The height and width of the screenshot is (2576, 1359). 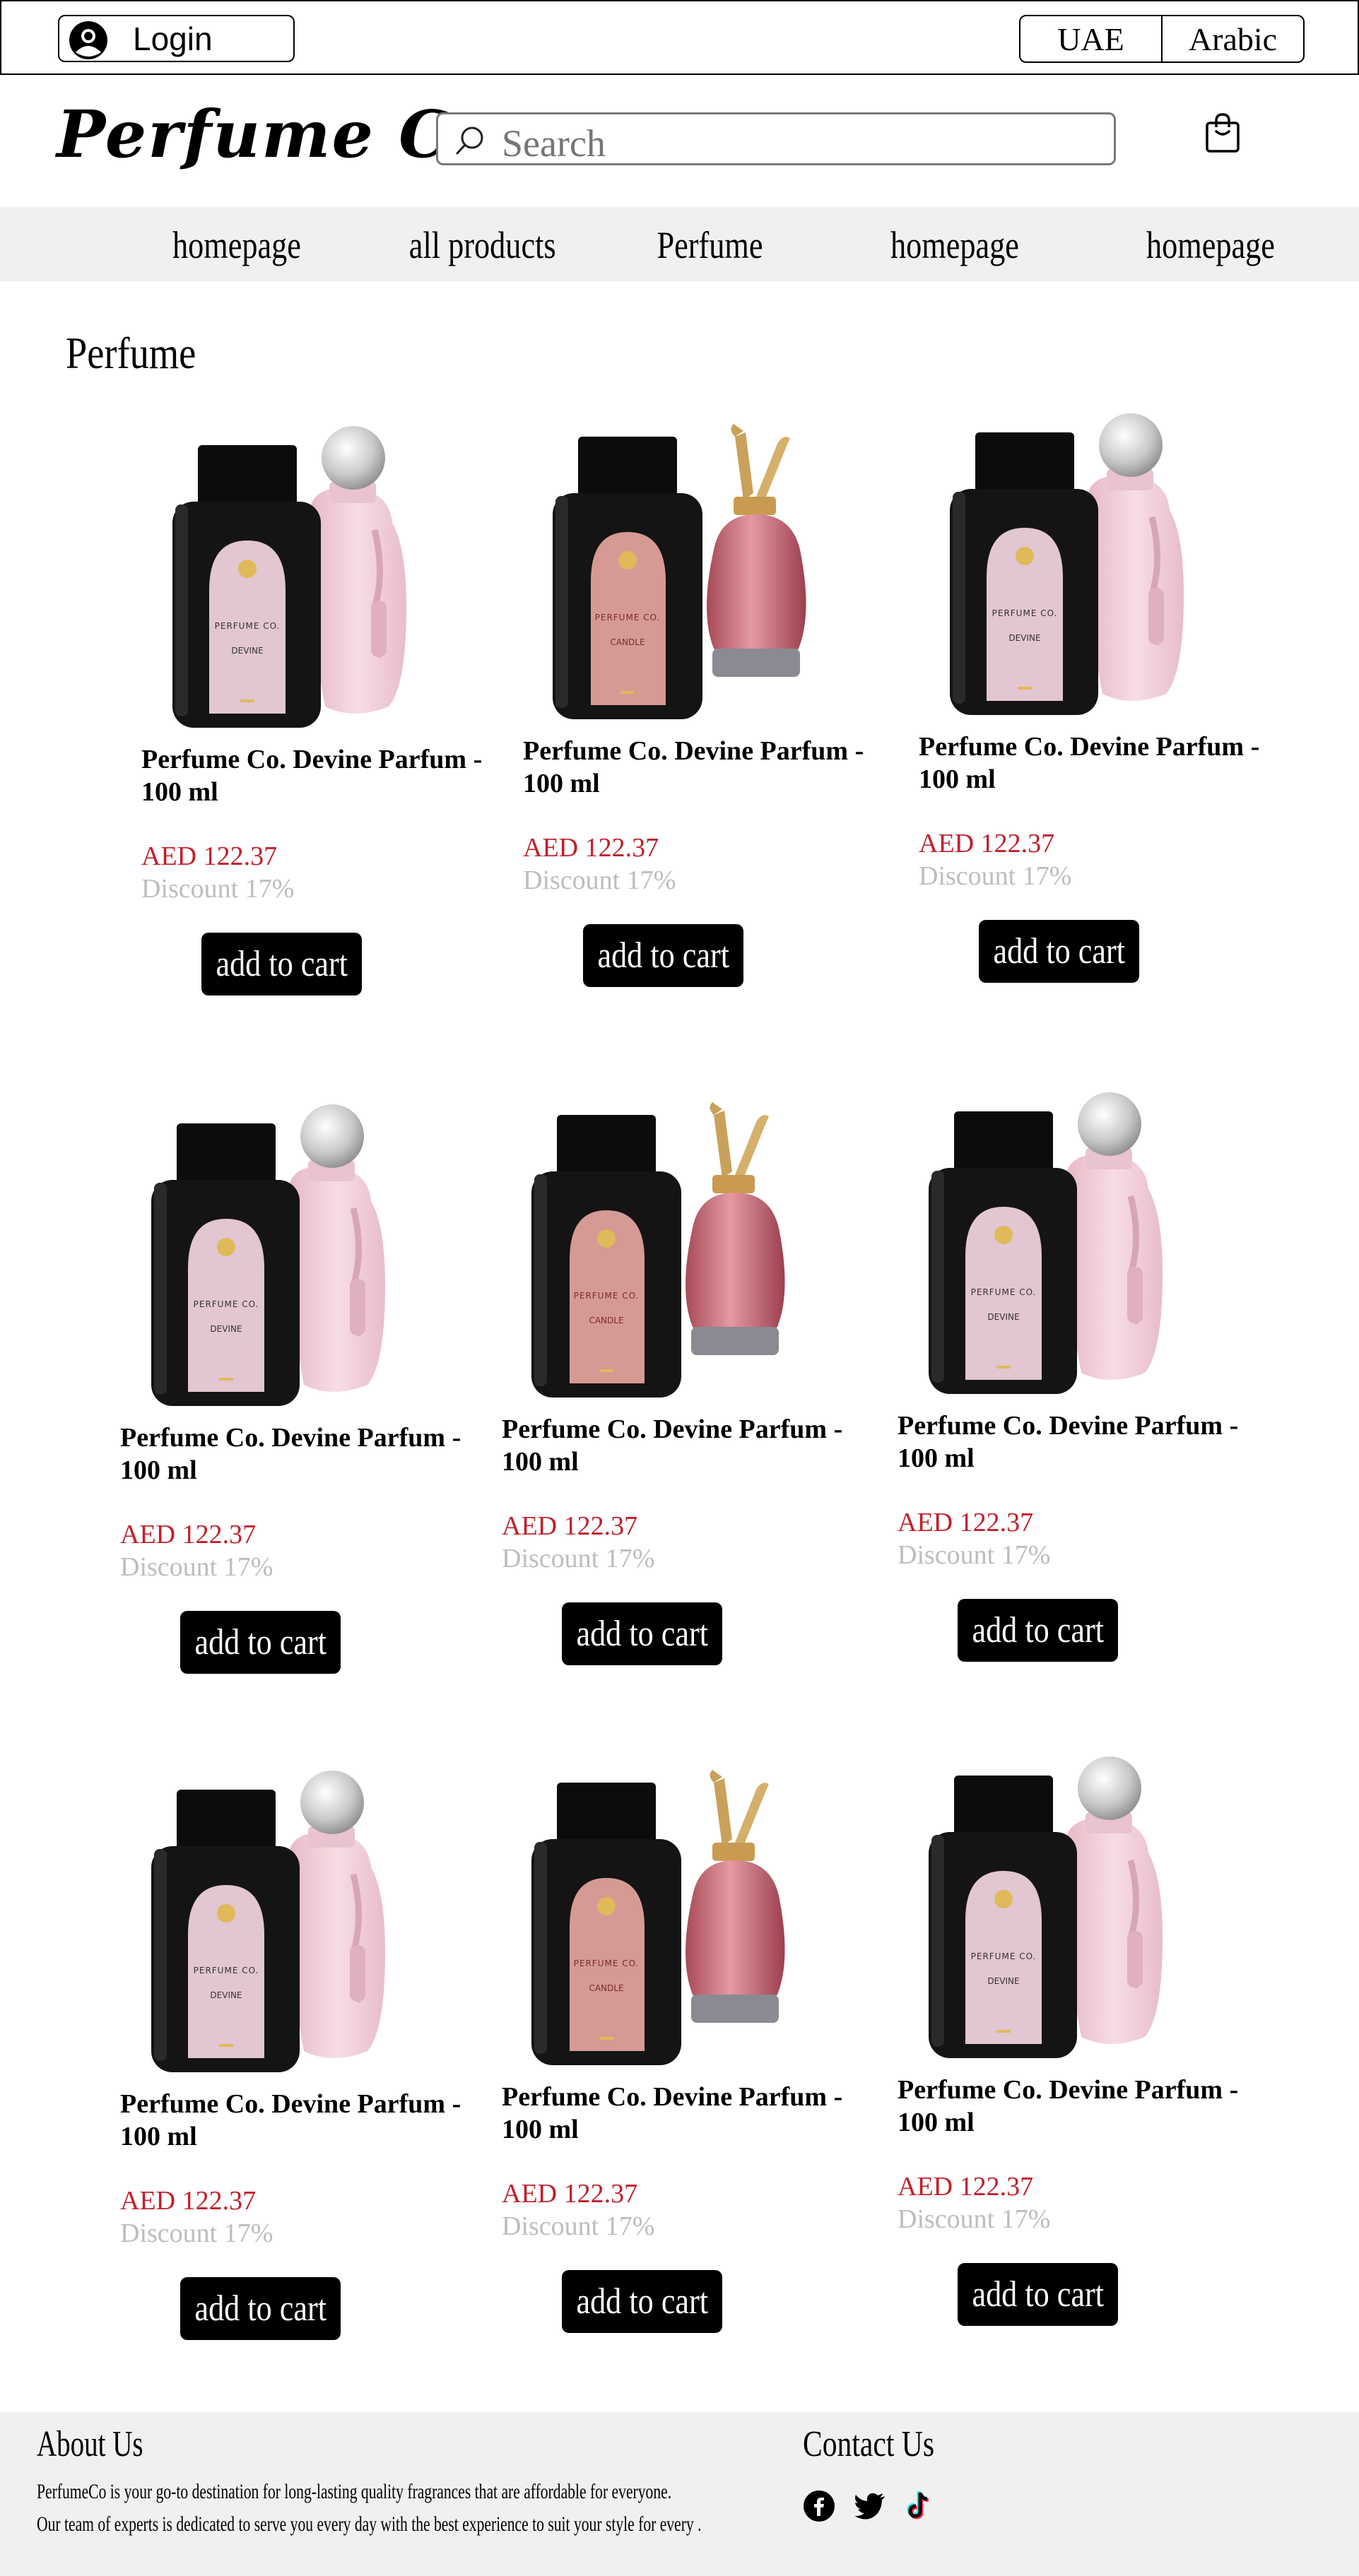 What do you see at coordinates (90, 2444) in the screenshot?
I see `about-us-heading: About Us` at bounding box center [90, 2444].